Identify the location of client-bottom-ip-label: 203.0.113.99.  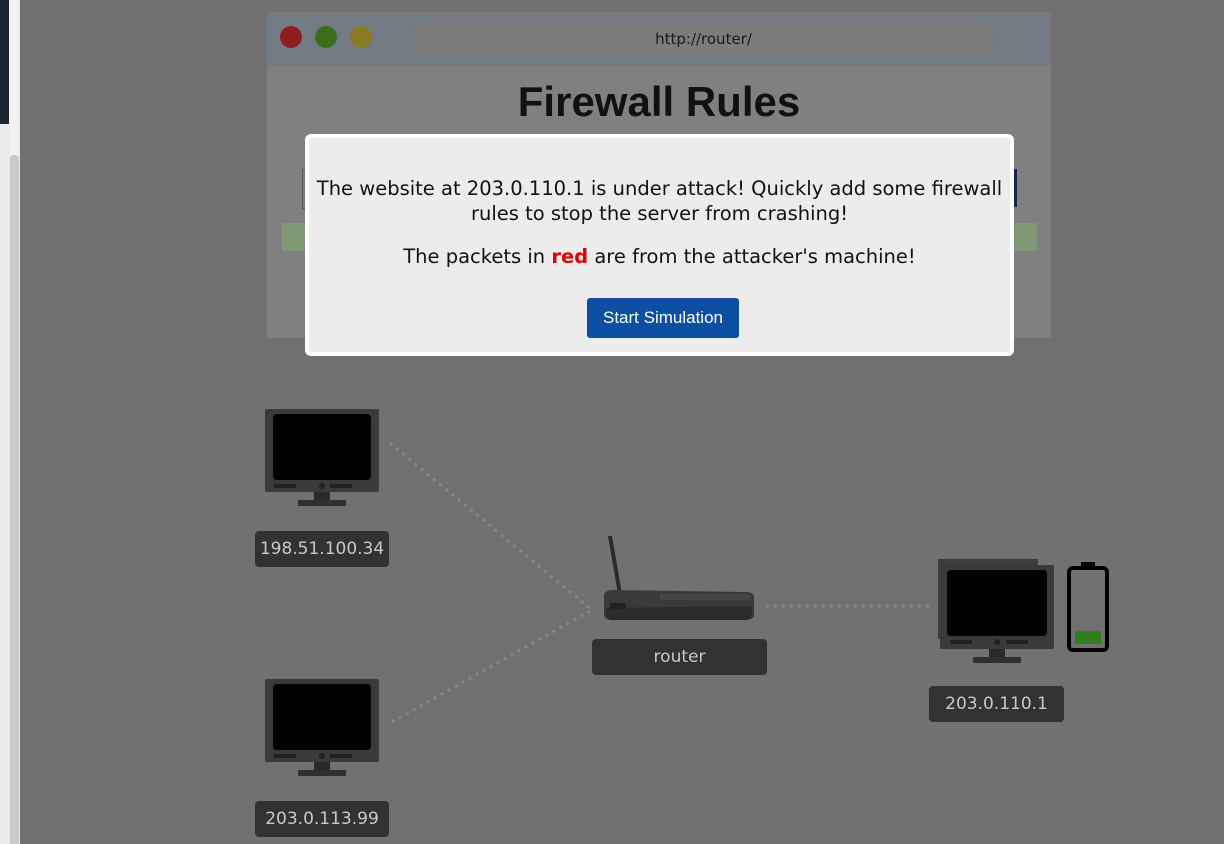
(322, 819).